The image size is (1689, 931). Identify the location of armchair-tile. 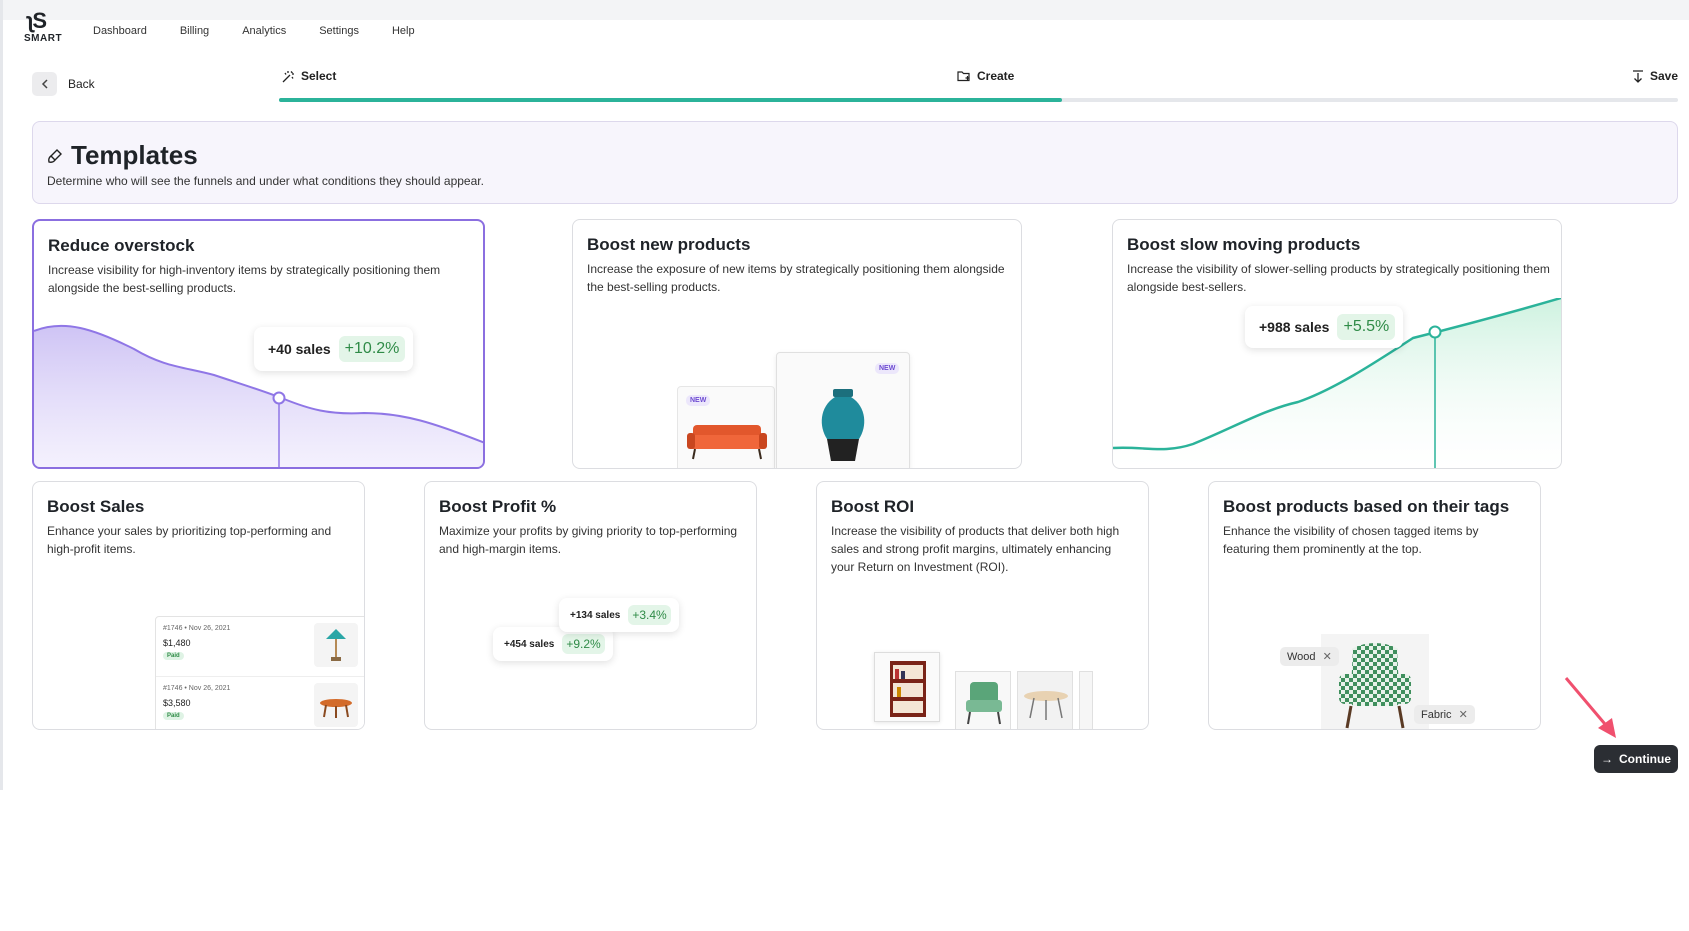
(983, 700).